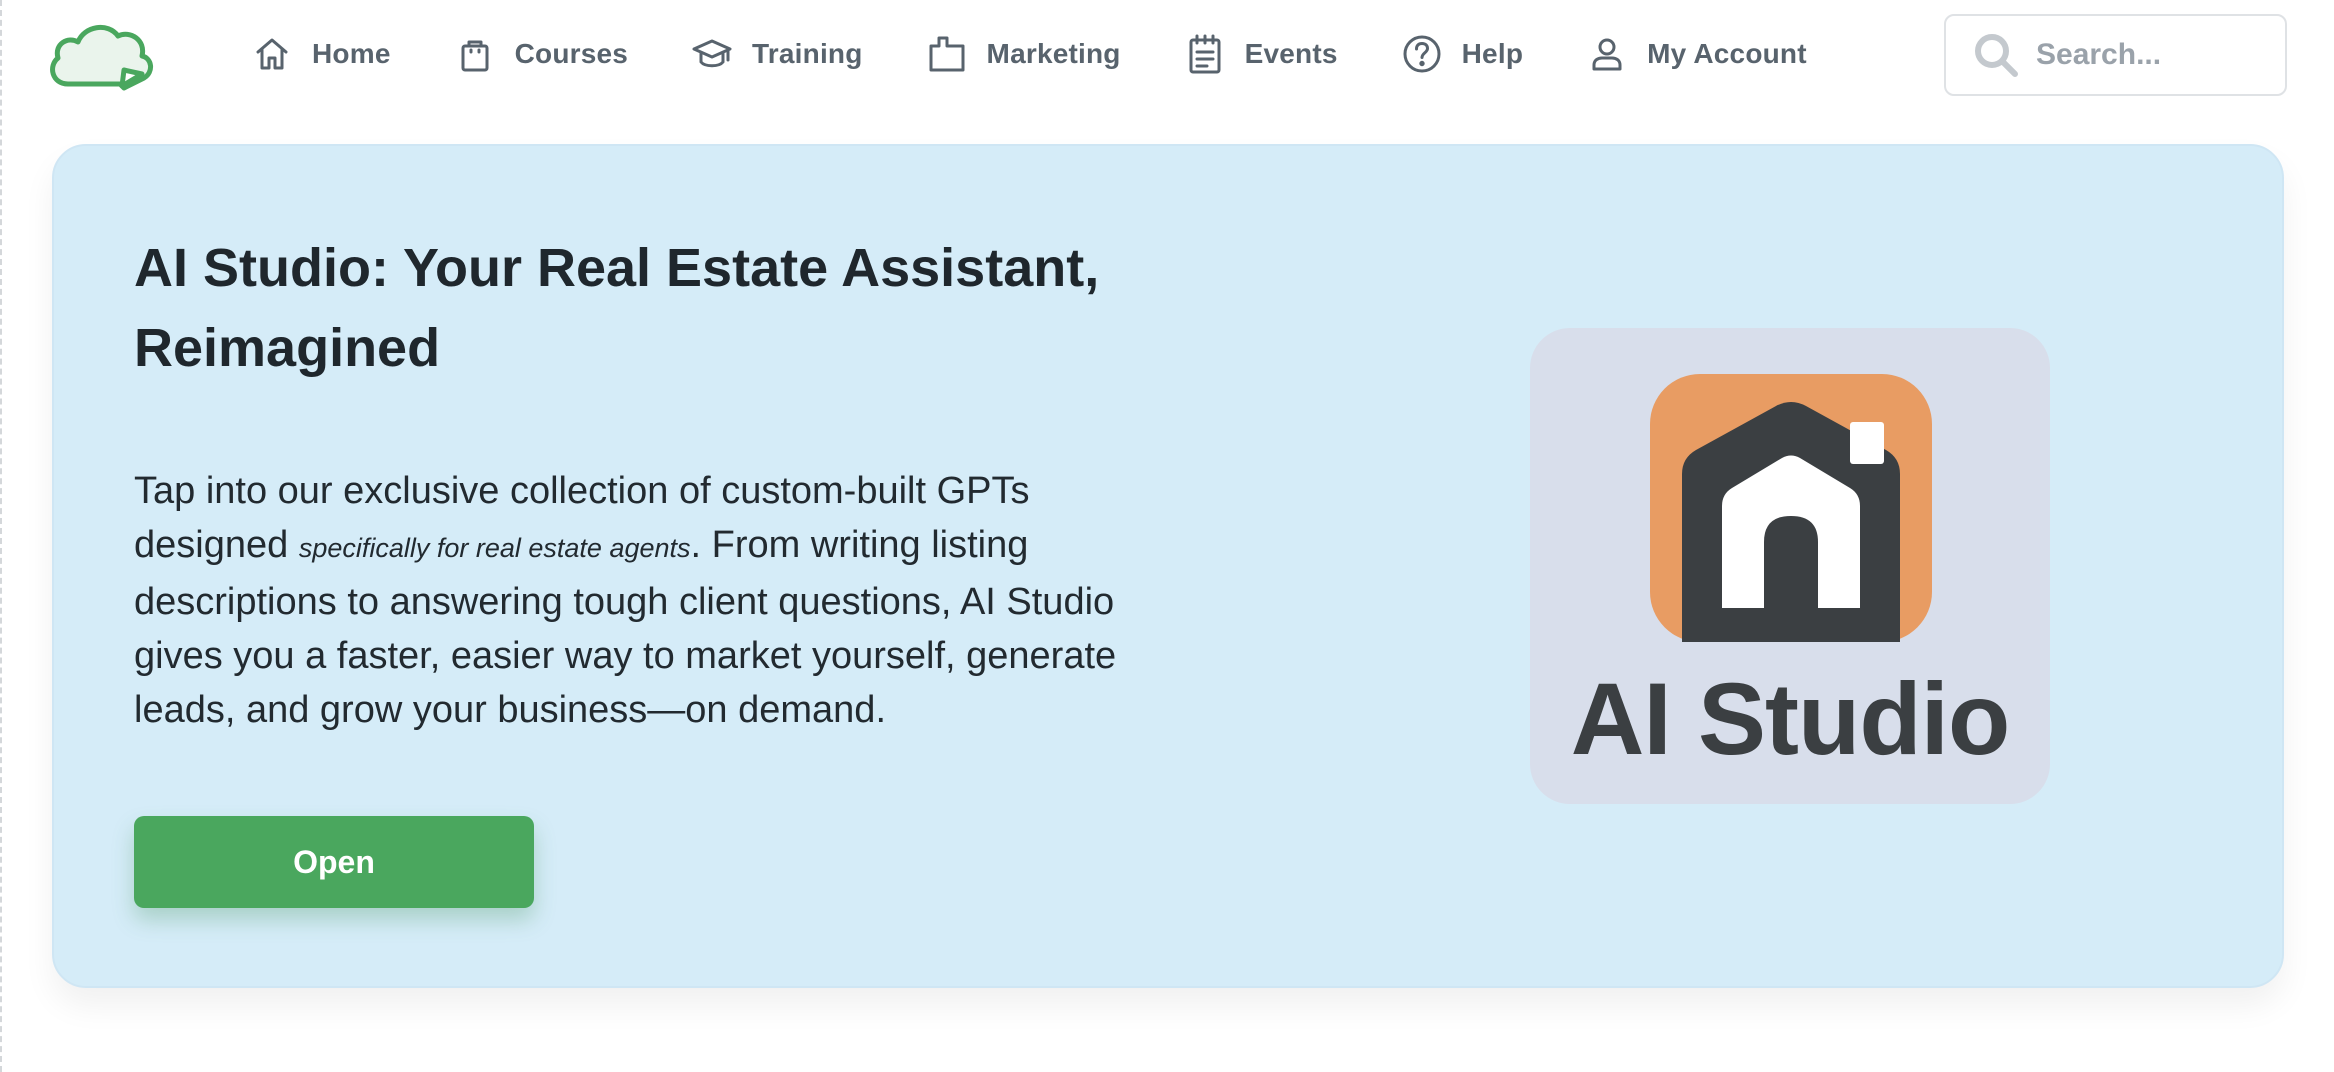 This screenshot has width=2334, height=1072. I want to click on nav-item-training: Training, so click(777, 54).